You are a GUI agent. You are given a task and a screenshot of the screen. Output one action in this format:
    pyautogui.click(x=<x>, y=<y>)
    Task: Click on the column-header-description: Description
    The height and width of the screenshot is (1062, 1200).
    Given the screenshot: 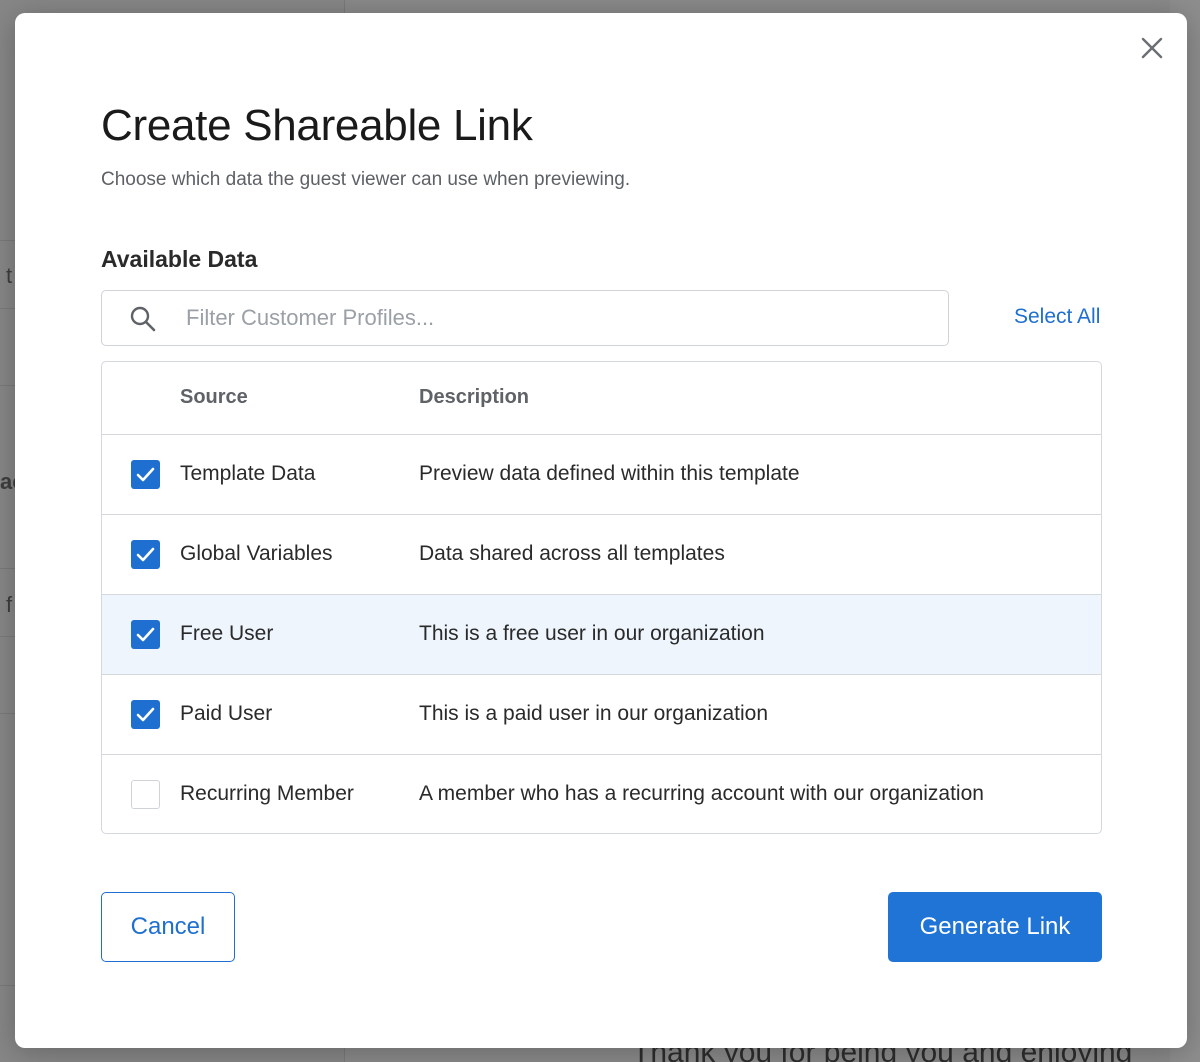 What is the action you would take?
    pyautogui.click(x=474, y=397)
    